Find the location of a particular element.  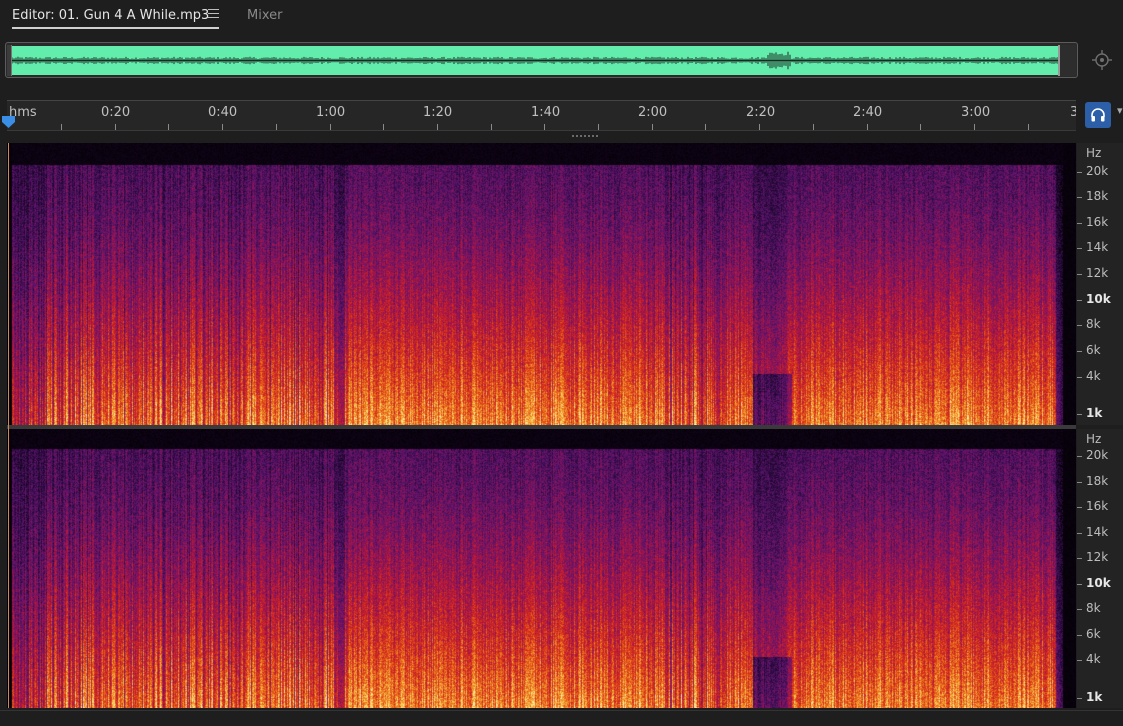

ruler-time-label: 3 is located at coordinates (1073, 112).